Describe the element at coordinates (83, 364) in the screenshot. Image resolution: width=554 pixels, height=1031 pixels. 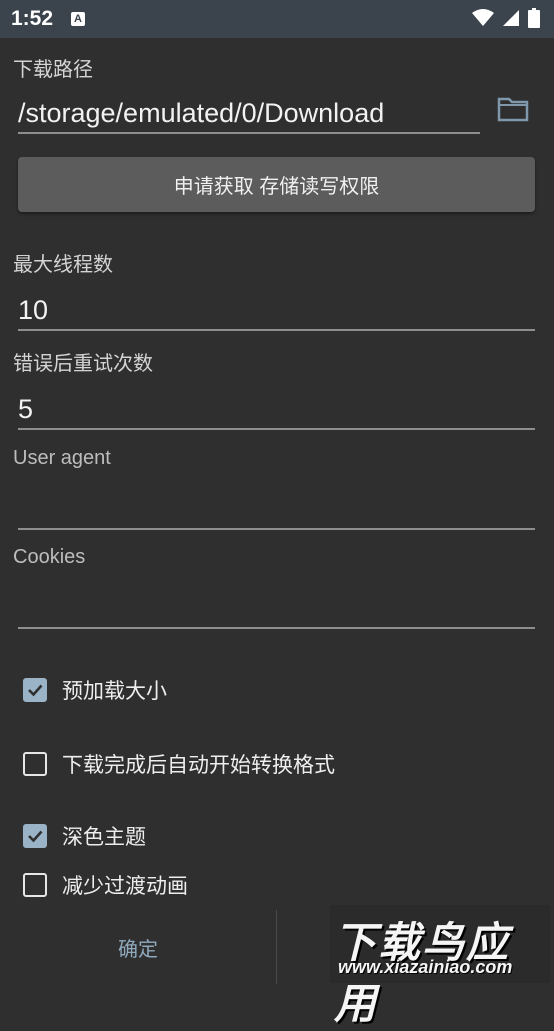
I see `retry-count-label: 错误后重试次数` at that location.